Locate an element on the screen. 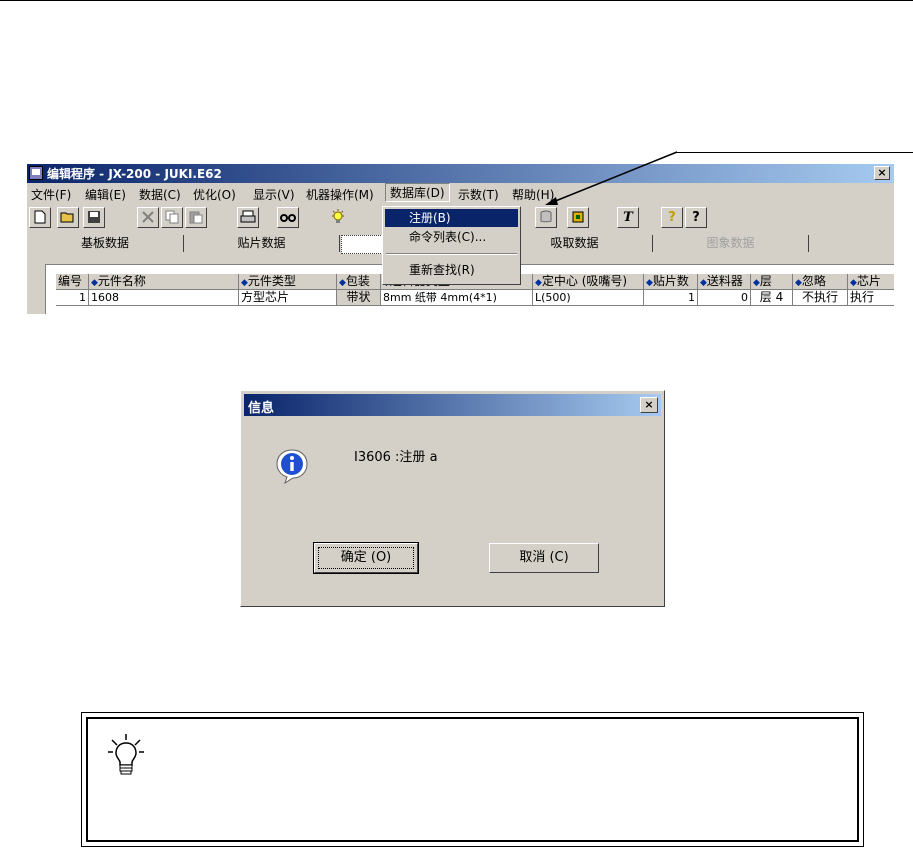 This screenshot has width=913, height=849. grid-cell: 8mm 纸带 4mm(4*1) is located at coordinates (457, 298).